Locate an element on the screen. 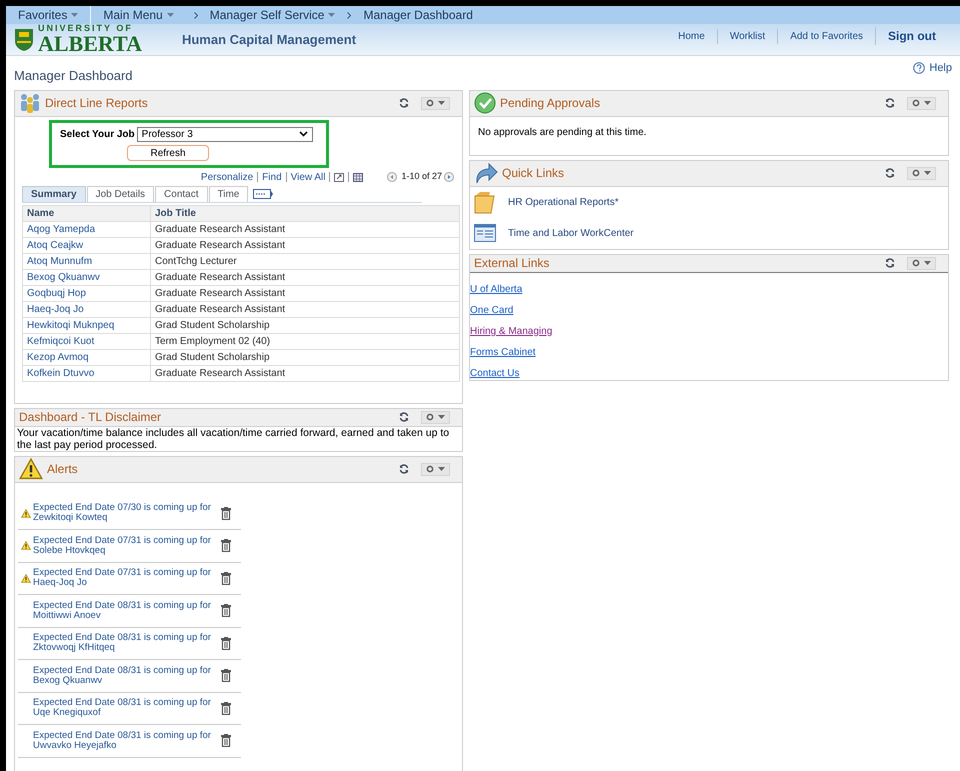 The height and width of the screenshot is (771, 960). table-cell: Term Employment 02 (40) is located at coordinates (305, 341).